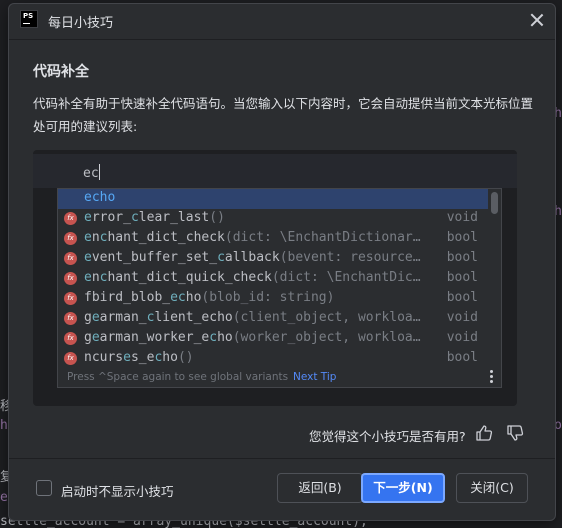 Image resolution: width=562 pixels, height=528 pixels. I want to click on popup-scrollbar, so click(494, 203).